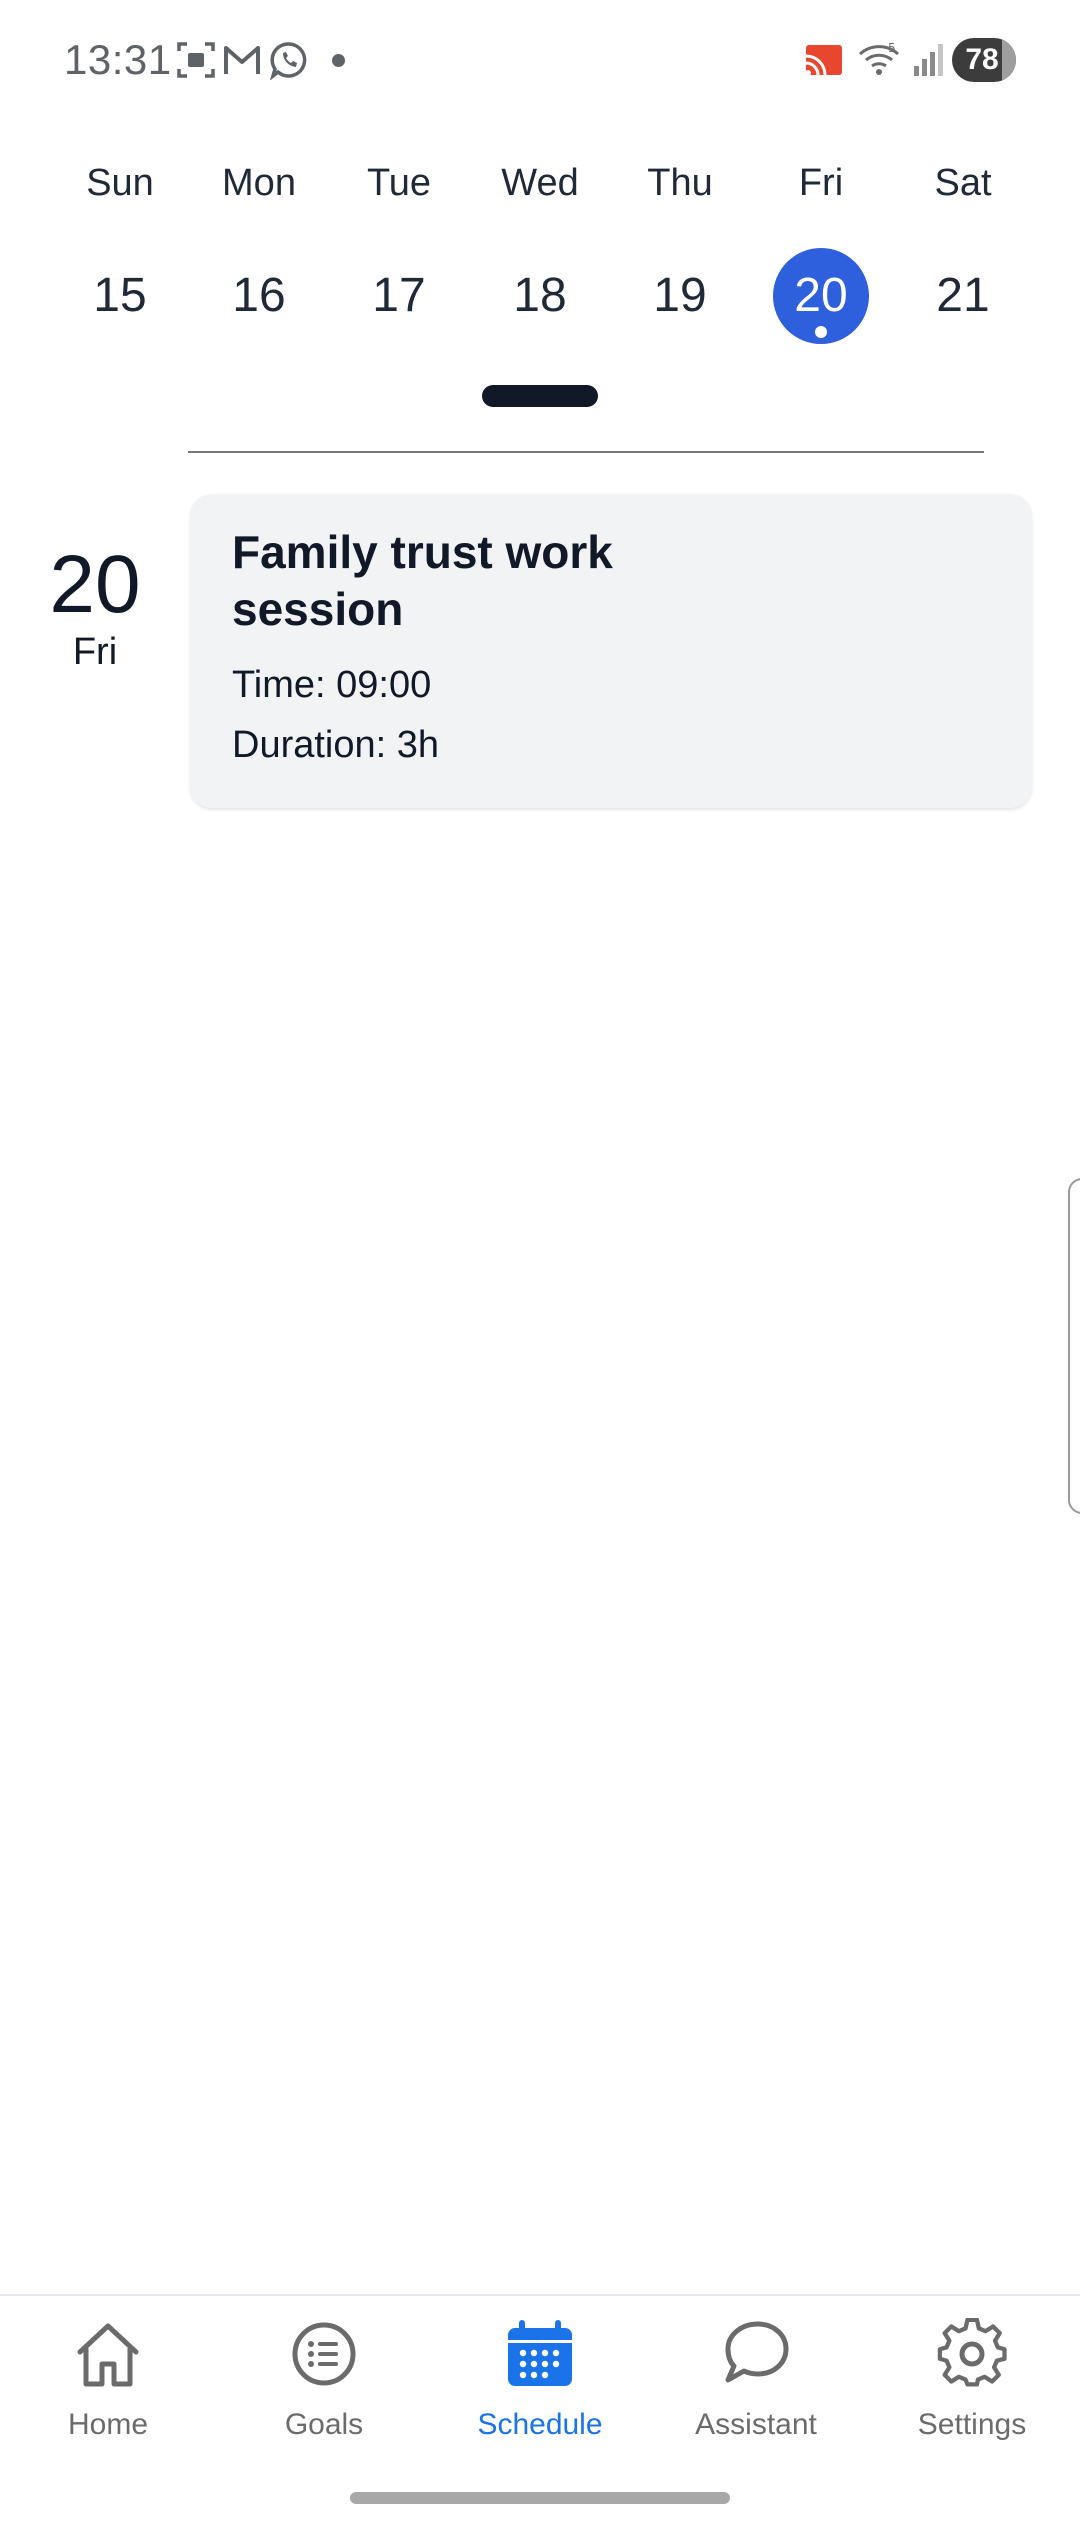 Image resolution: width=1080 pixels, height=2522 pixels. I want to click on day-name: Wed, so click(540, 183).